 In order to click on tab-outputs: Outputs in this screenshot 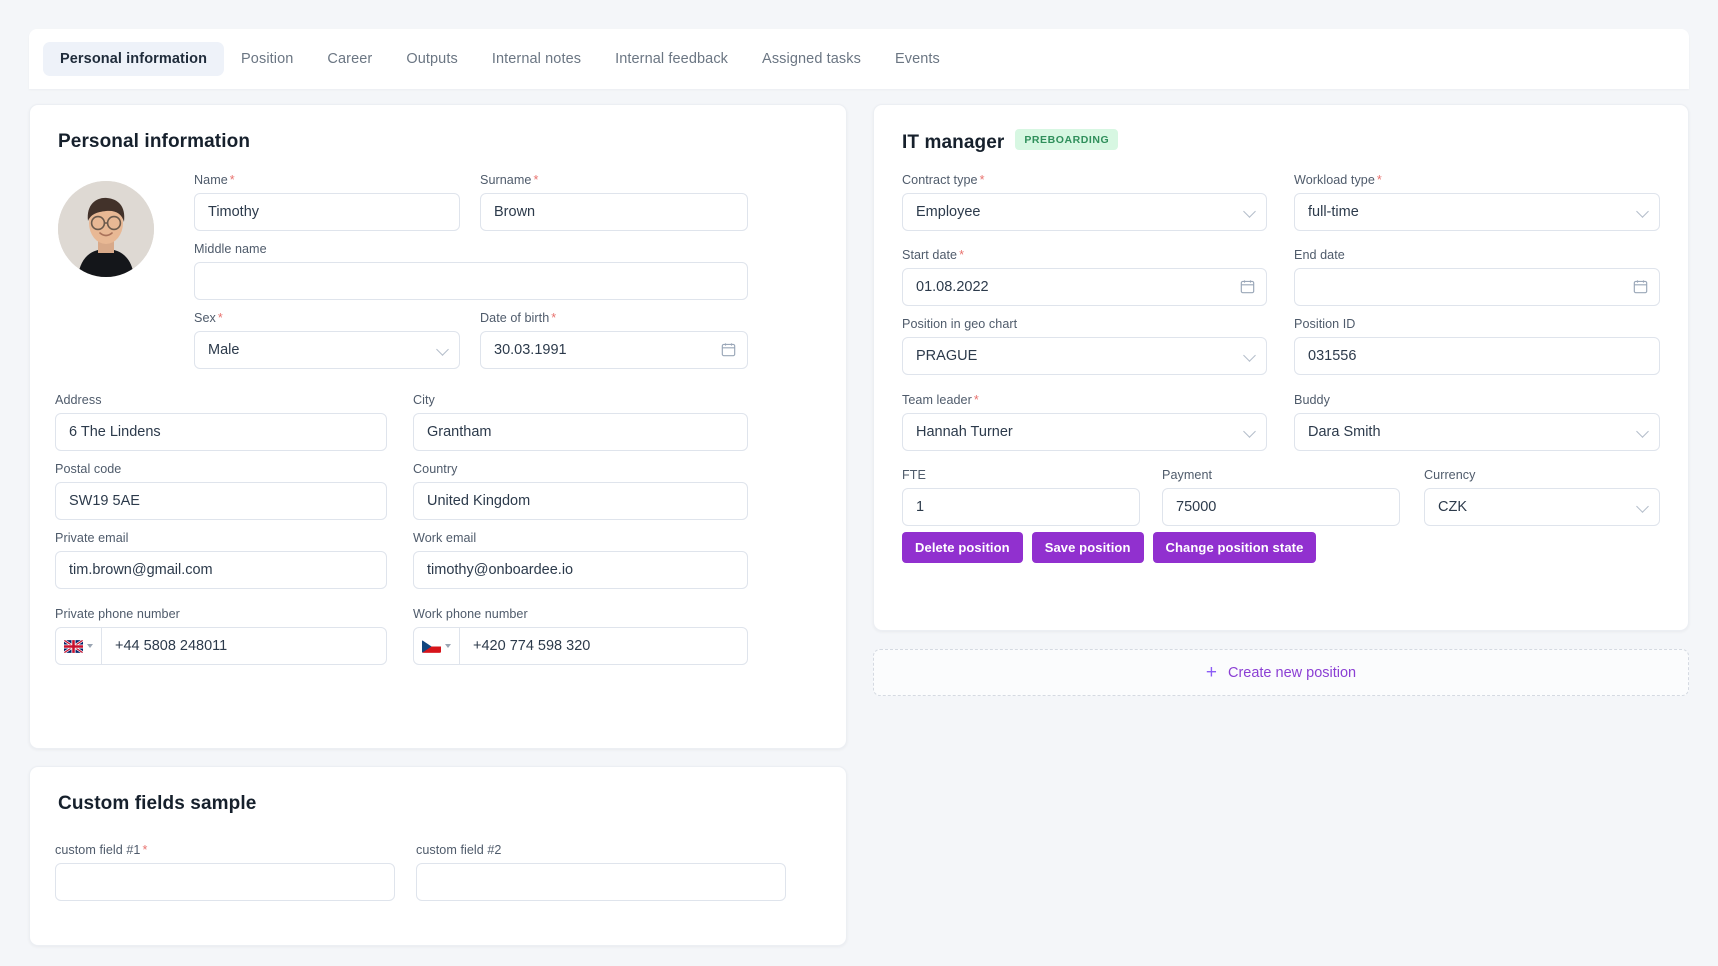, I will do `click(431, 59)`.